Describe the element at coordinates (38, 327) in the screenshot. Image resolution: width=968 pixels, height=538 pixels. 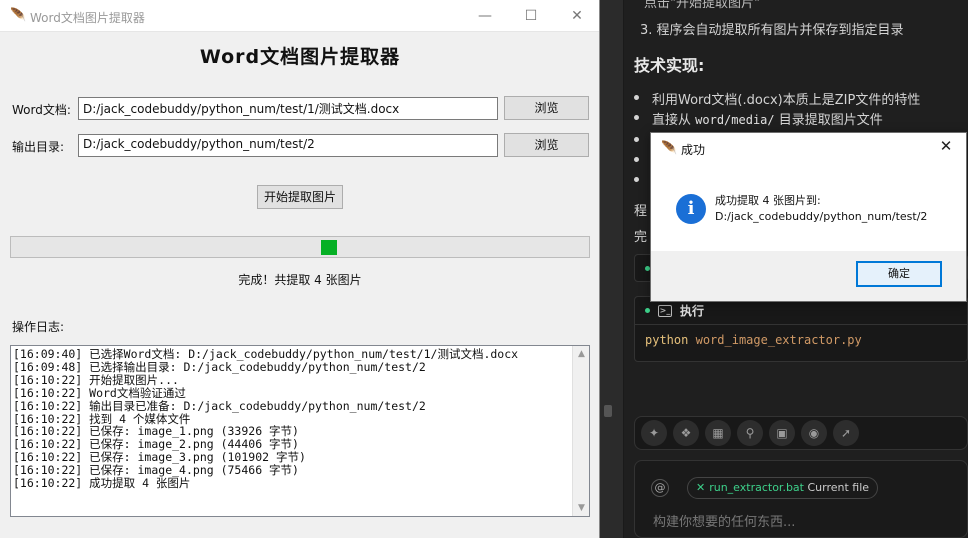
I see `log-label: 操作日志:` at that location.